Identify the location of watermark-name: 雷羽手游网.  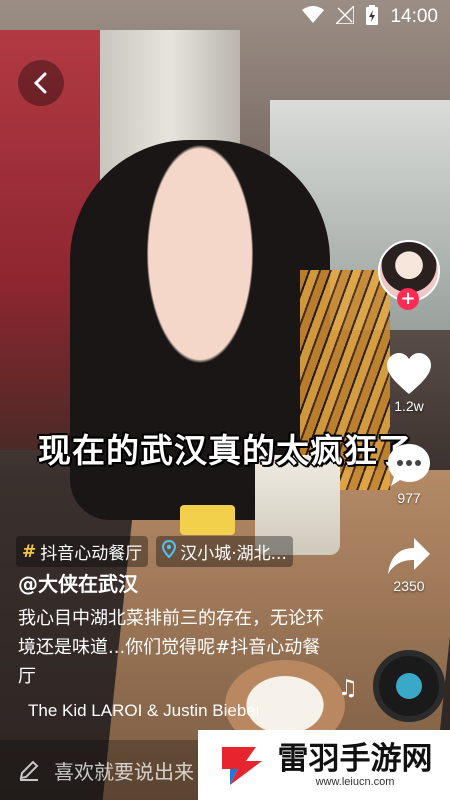
(355, 759).